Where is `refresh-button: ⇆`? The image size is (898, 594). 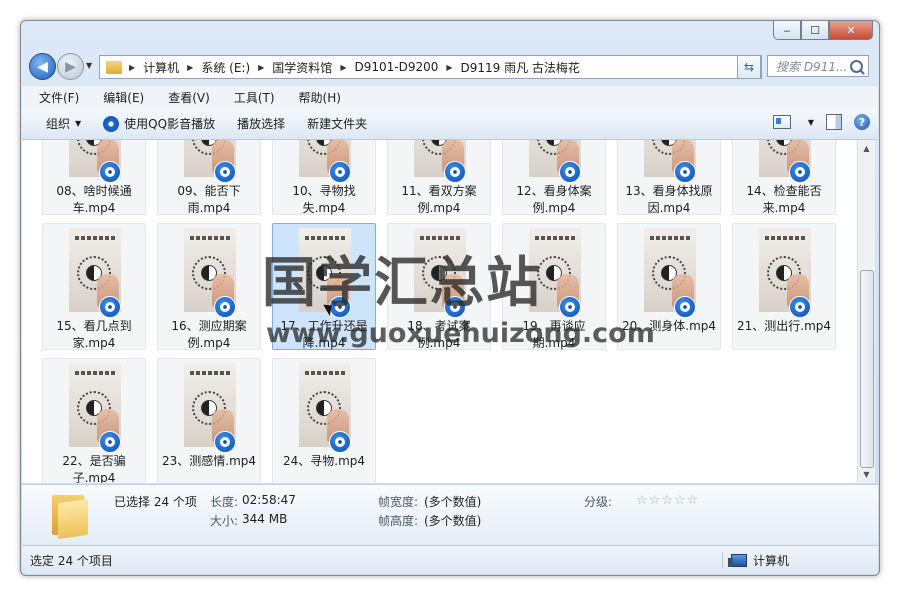 refresh-button: ⇆ is located at coordinates (749, 67).